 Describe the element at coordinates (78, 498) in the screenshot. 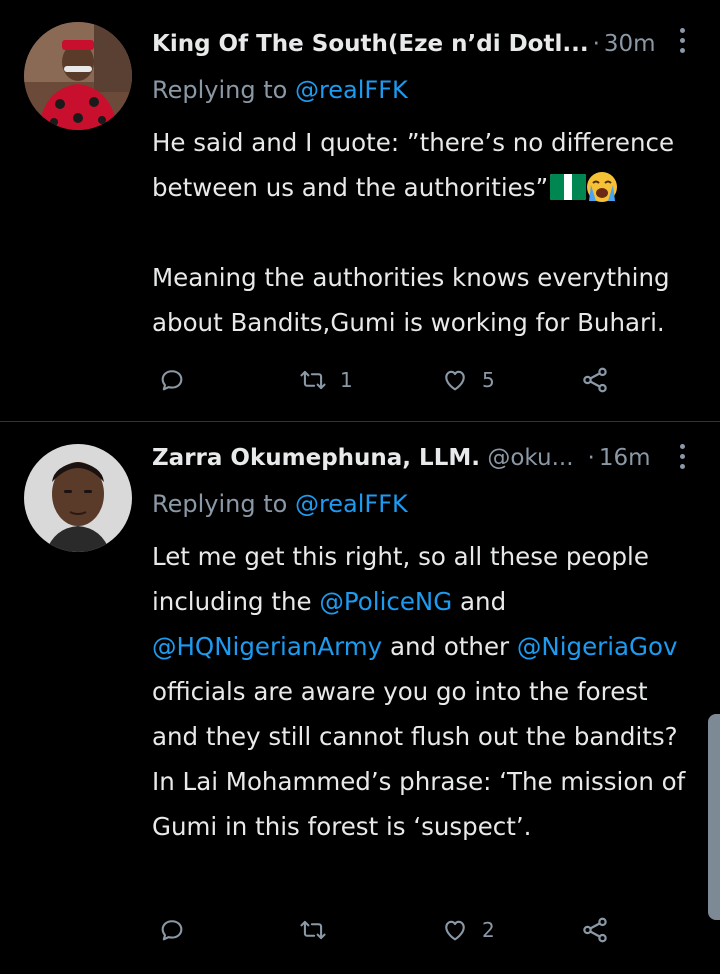

I see `avatar` at that location.